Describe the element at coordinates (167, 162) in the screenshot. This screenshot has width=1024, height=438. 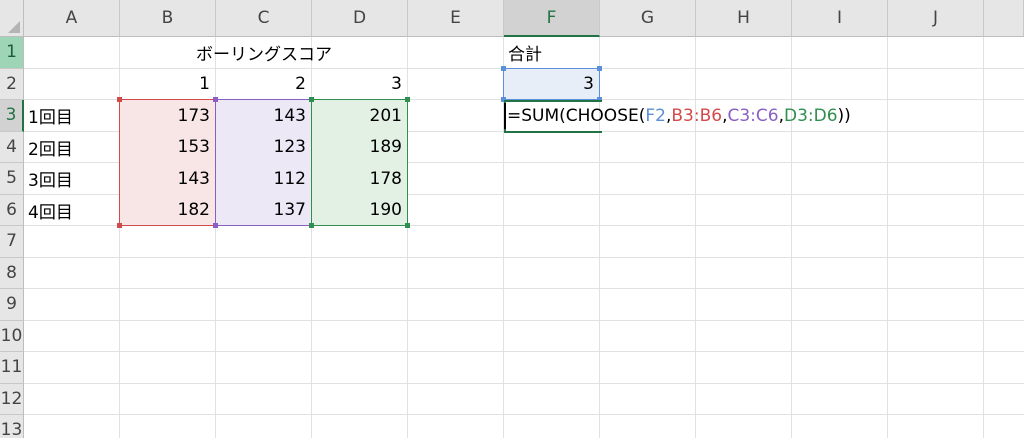
I see `range-border-b3-b6` at that location.